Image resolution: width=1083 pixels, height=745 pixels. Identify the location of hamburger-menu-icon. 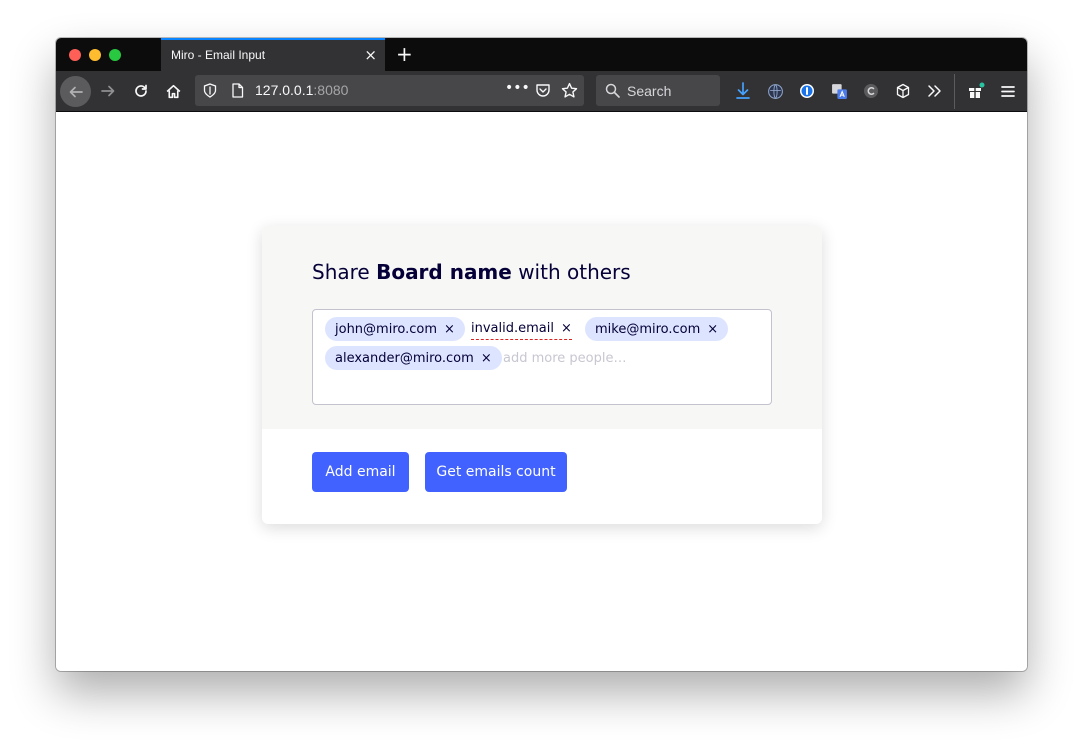
(1008, 91).